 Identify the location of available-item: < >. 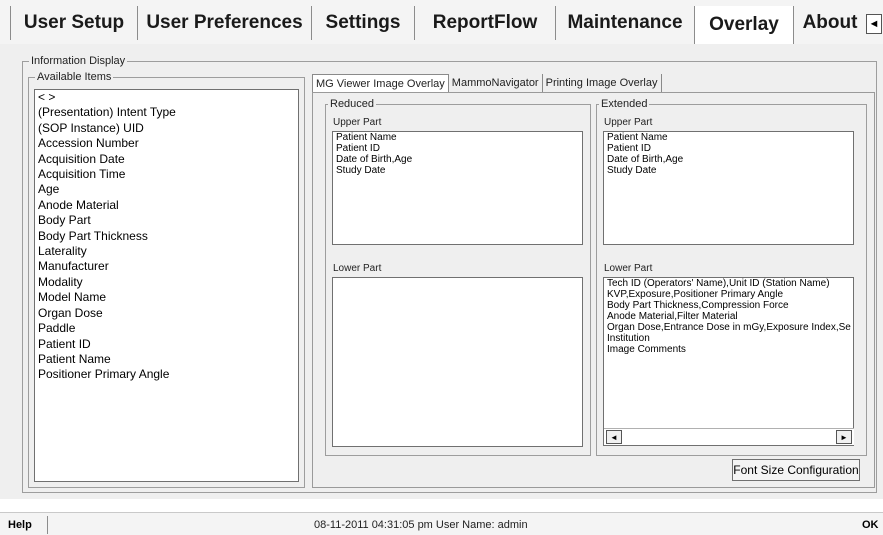
(166, 97).